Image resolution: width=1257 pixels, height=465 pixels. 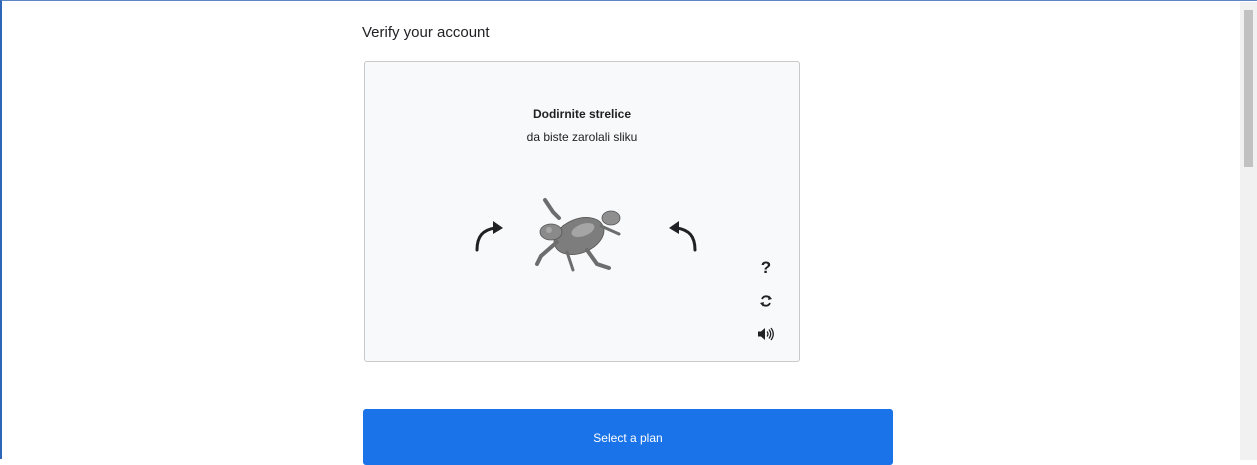 I want to click on page-title: Verify your account, so click(x=426, y=32).